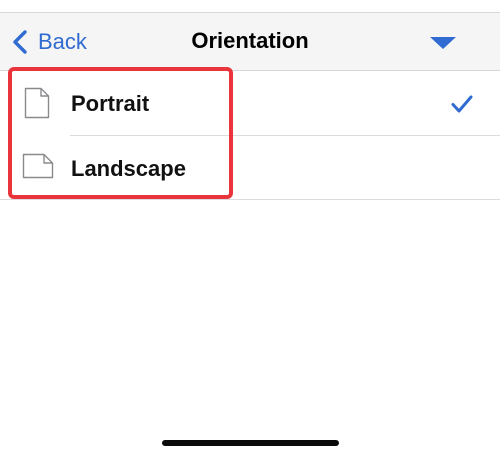 The height and width of the screenshot is (459, 500). Describe the element at coordinates (37, 103) in the screenshot. I see `portrait-page-icon` at that location.